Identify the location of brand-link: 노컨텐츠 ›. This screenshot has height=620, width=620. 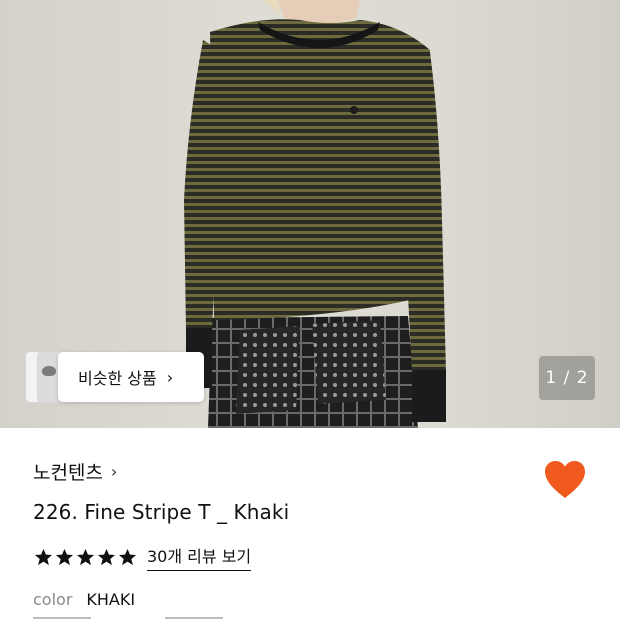
(75, 471).